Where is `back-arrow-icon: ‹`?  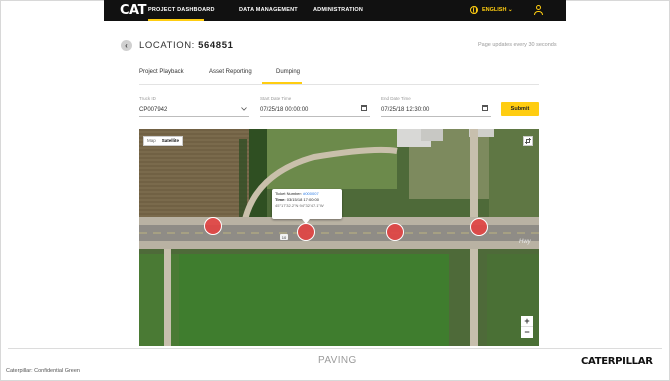 back-arrow-icon: ‹ is located at coordinates (126, 45).